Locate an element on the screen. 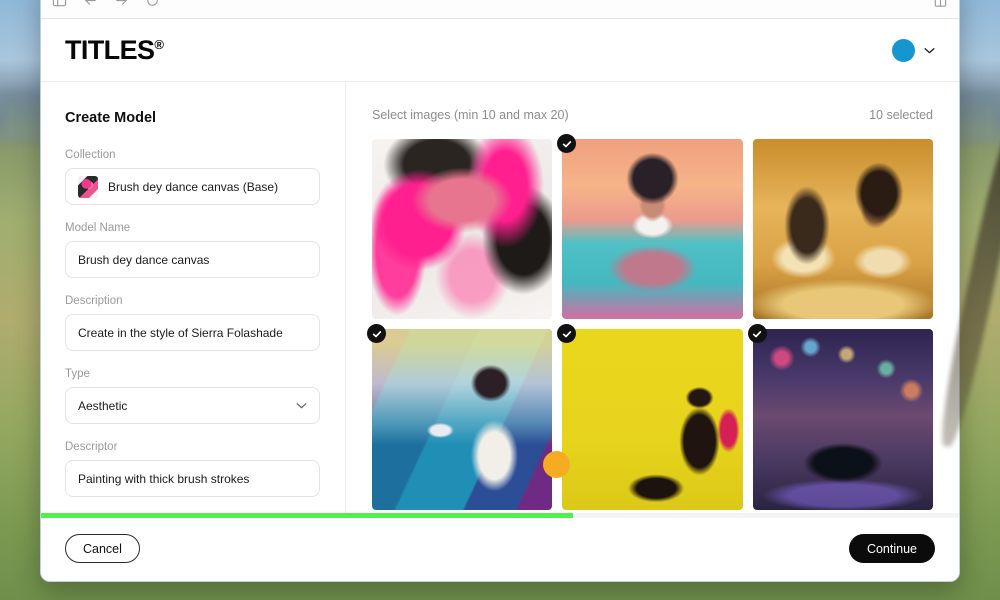 This screenshot has height=600, width=1000. select-images-label: Select images (min 10 and max 20) is located at coordinates (470, 115).